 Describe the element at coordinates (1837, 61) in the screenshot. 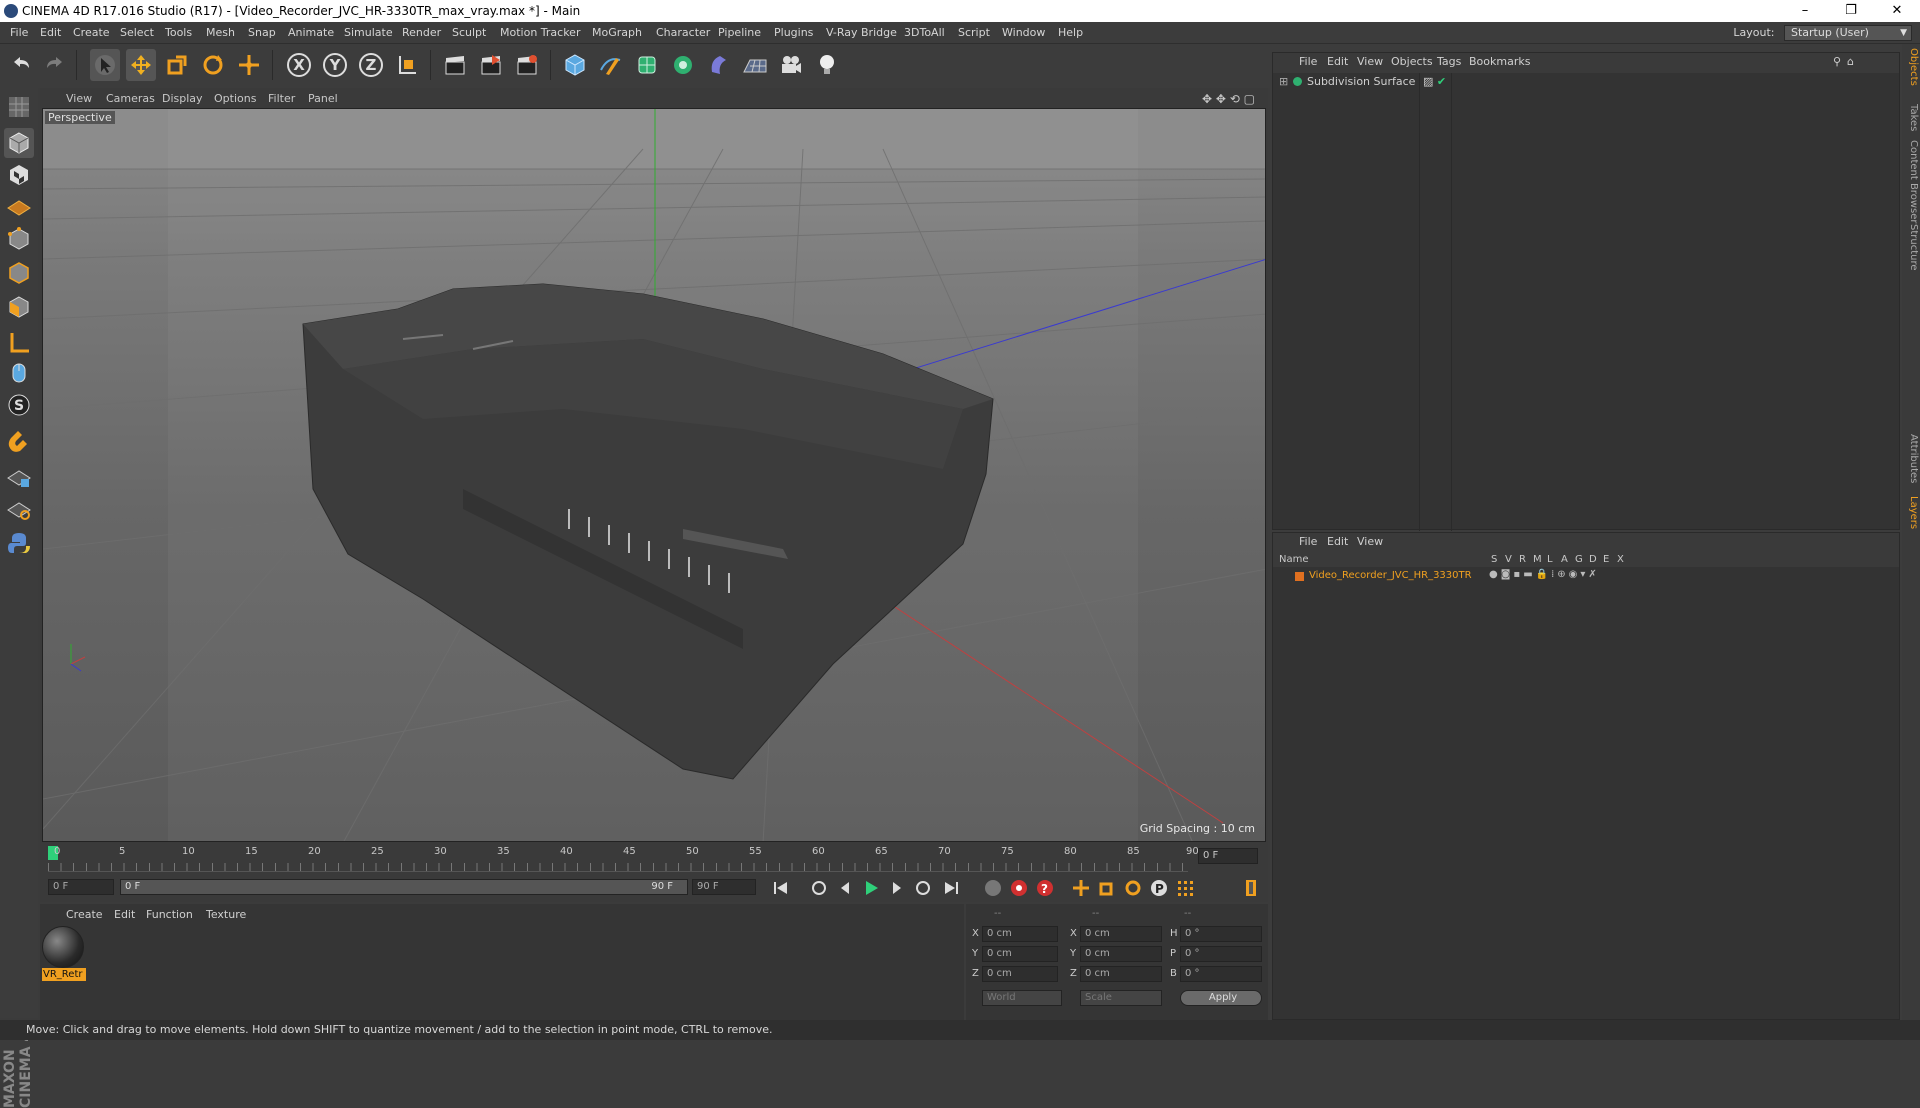

I see `search-icon: ⚲` at that location.